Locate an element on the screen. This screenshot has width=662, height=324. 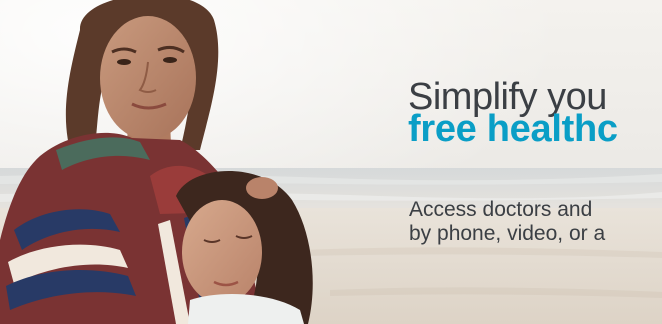
subtext-line-1: Access doctors and is located at coordinates (501, 209).